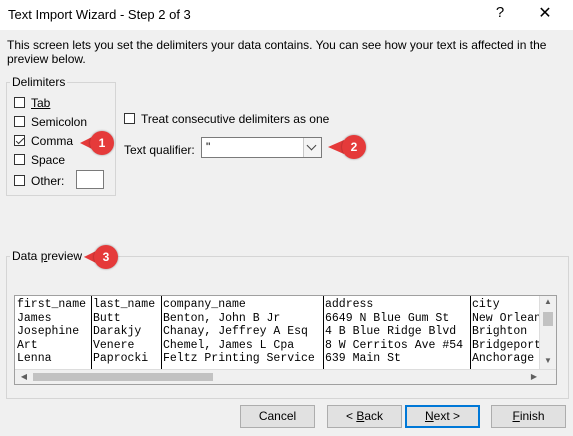 This screenshot has width=573, height=436. What do you see at coordinates (208, 147) in the screenshot?
I see `text-qualifier-value: "` at bounding box center [208, 147].